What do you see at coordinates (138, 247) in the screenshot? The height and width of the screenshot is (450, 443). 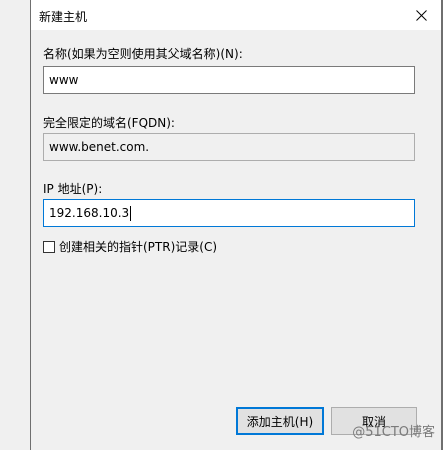 I see `ptr-record-label: 创建相关的指针(PTR)记录(C)` at bounding box center [138, 247].